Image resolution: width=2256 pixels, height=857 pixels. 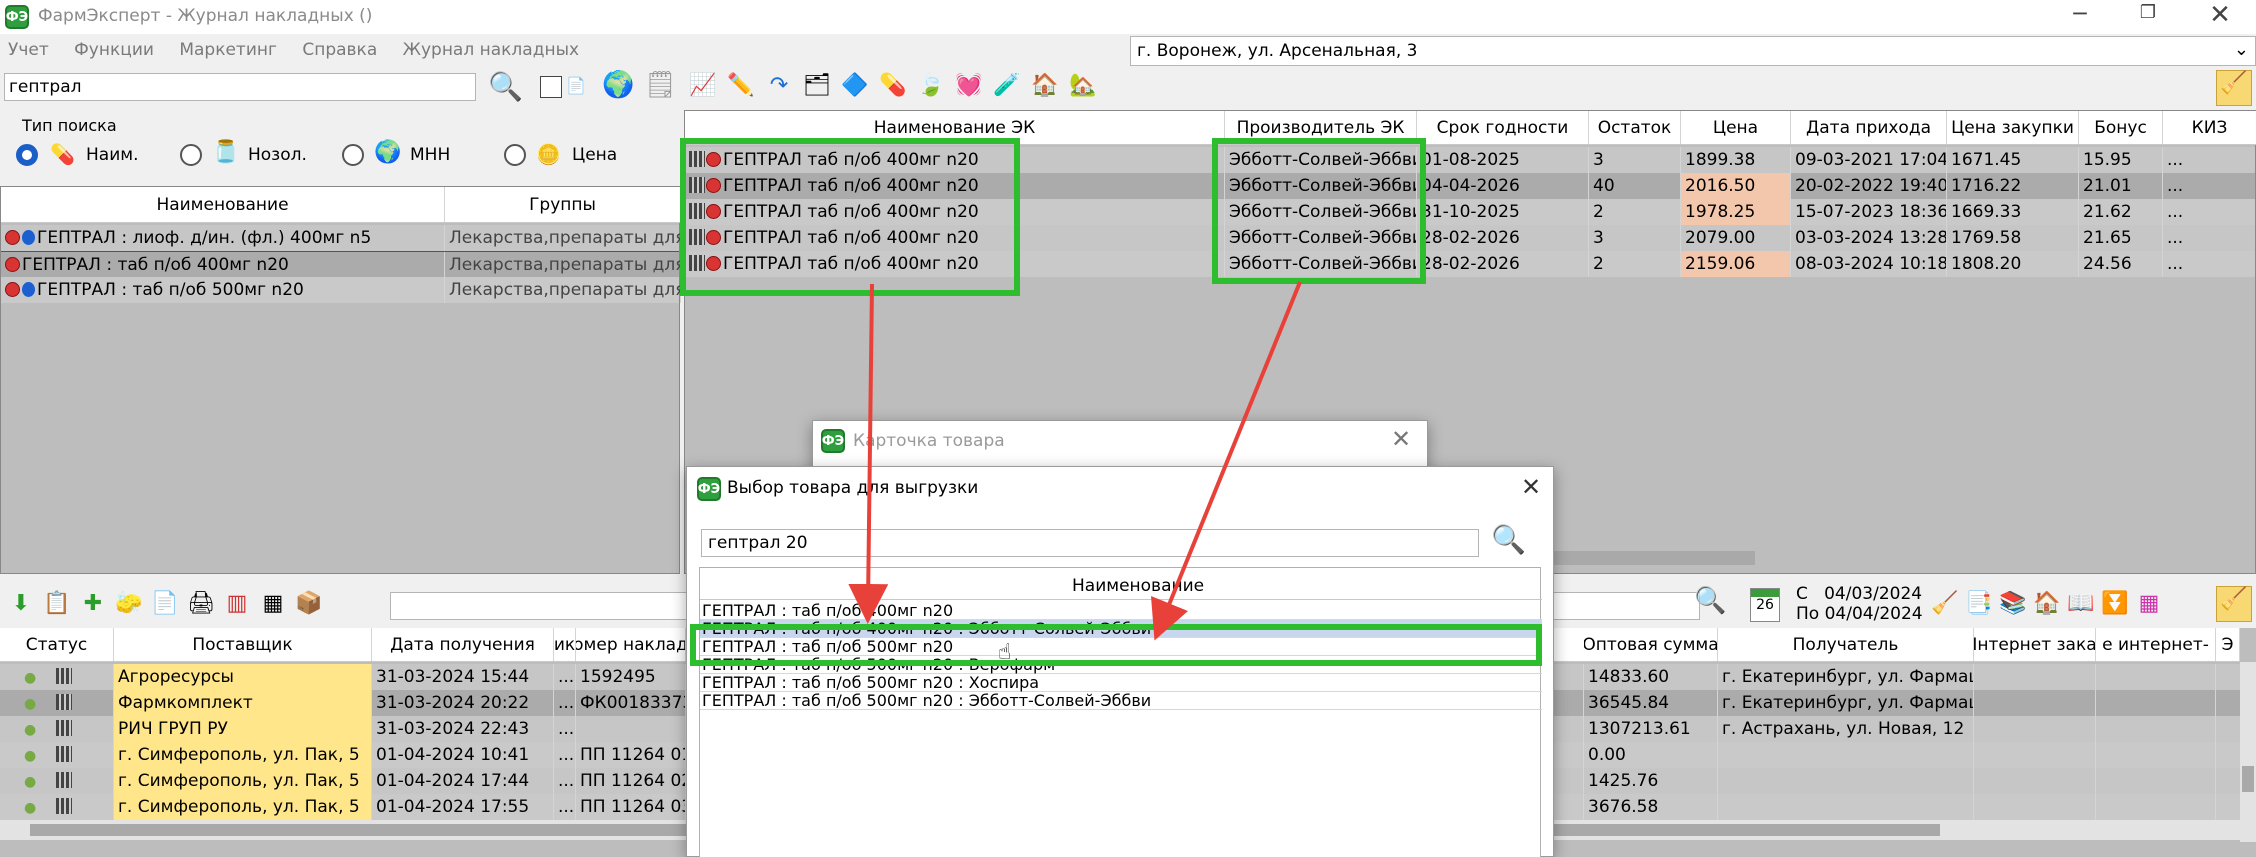 I want to click on annotation-arrows, so click(x=1075, y=461).